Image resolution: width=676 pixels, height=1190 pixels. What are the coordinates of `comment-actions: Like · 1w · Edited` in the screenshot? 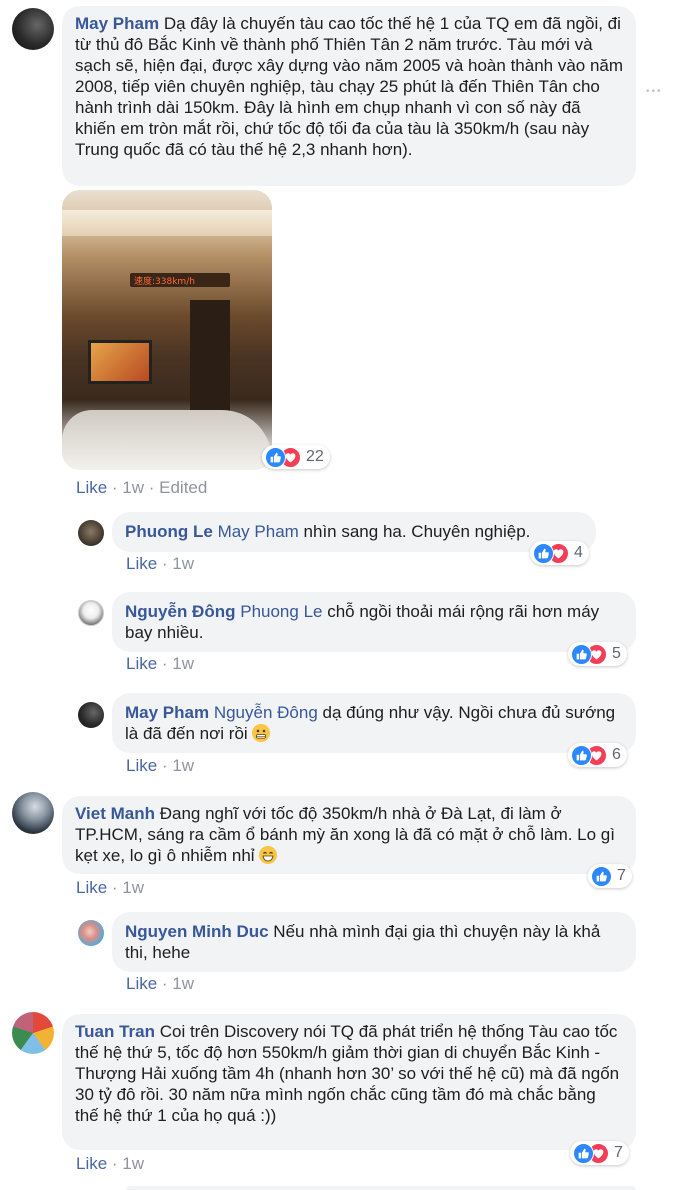 It's located at (142, 487).